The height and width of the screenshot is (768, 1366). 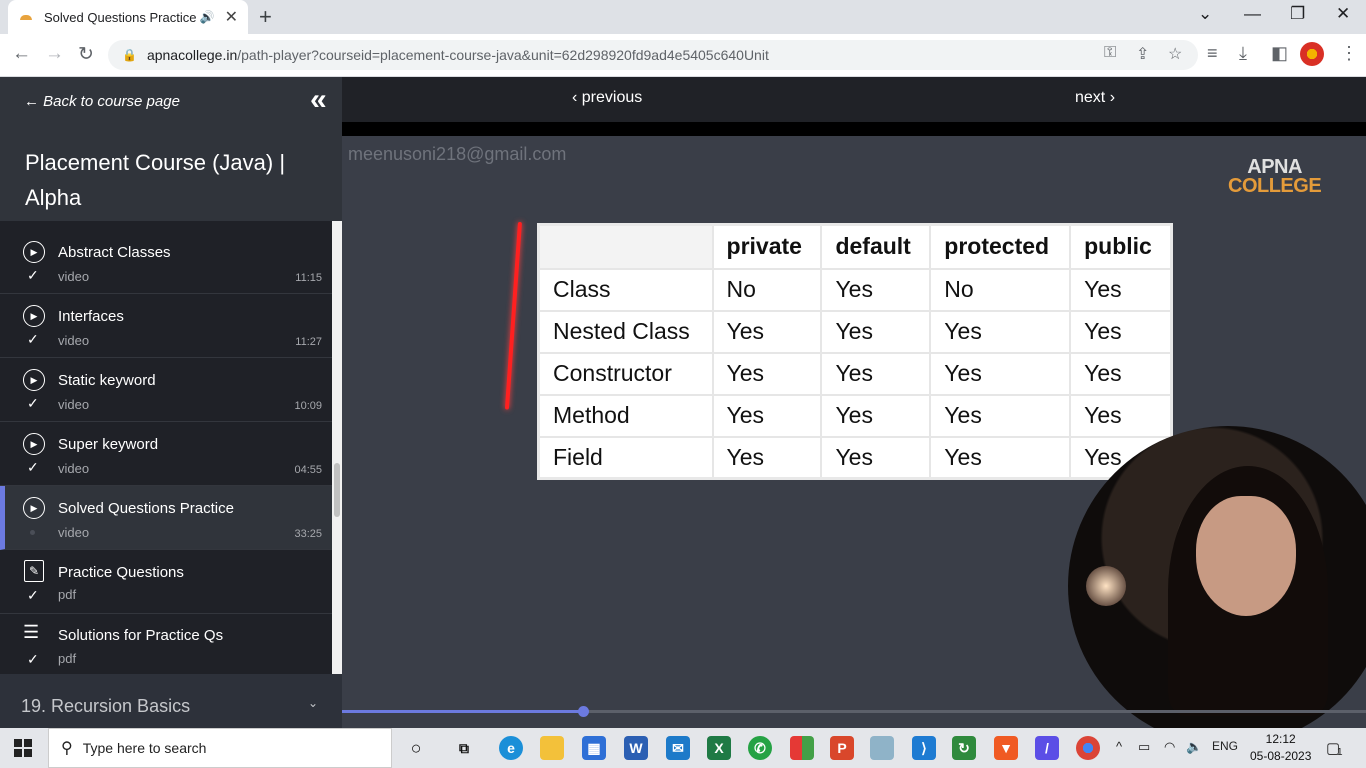 What do you see at coordinates (1119, 746) in the screenshot?
I see `tray-chevron-icon: ^` at bounding box center [1119, 746].